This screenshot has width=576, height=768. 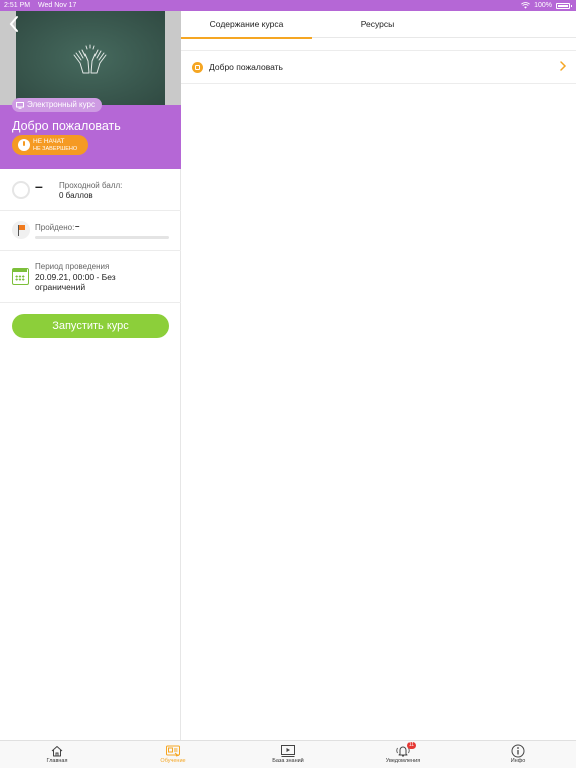 I want to click on course-title: Добро пожаловать, so click(x=66, y=126).